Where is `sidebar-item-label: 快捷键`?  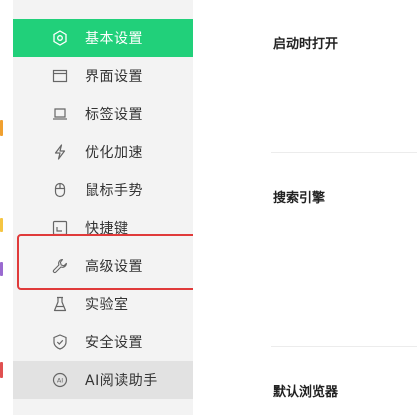
sidebar-item-label: 快捷键 is located at coordinates (107, 229).